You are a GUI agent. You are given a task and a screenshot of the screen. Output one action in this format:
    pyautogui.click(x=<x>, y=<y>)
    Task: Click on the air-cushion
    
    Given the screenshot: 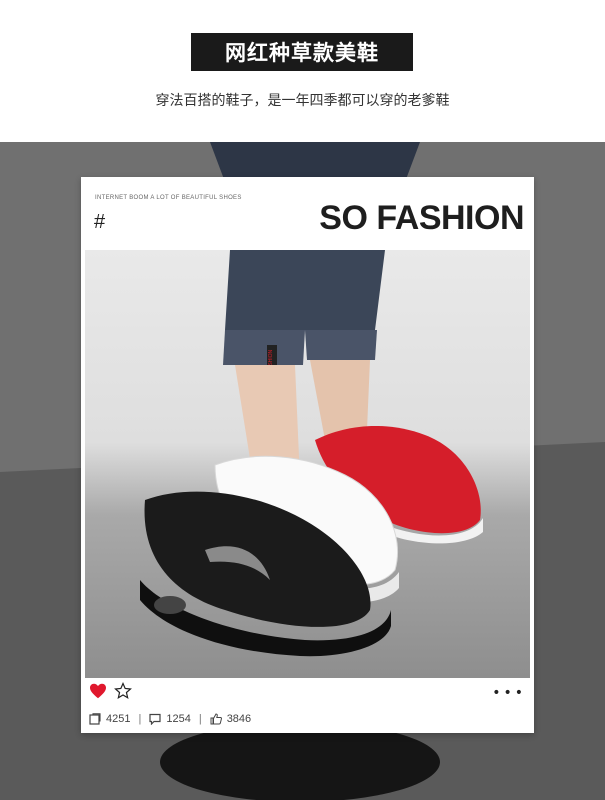 What is the action you would take?
    pyautogui.click(x=170, y=605)
    